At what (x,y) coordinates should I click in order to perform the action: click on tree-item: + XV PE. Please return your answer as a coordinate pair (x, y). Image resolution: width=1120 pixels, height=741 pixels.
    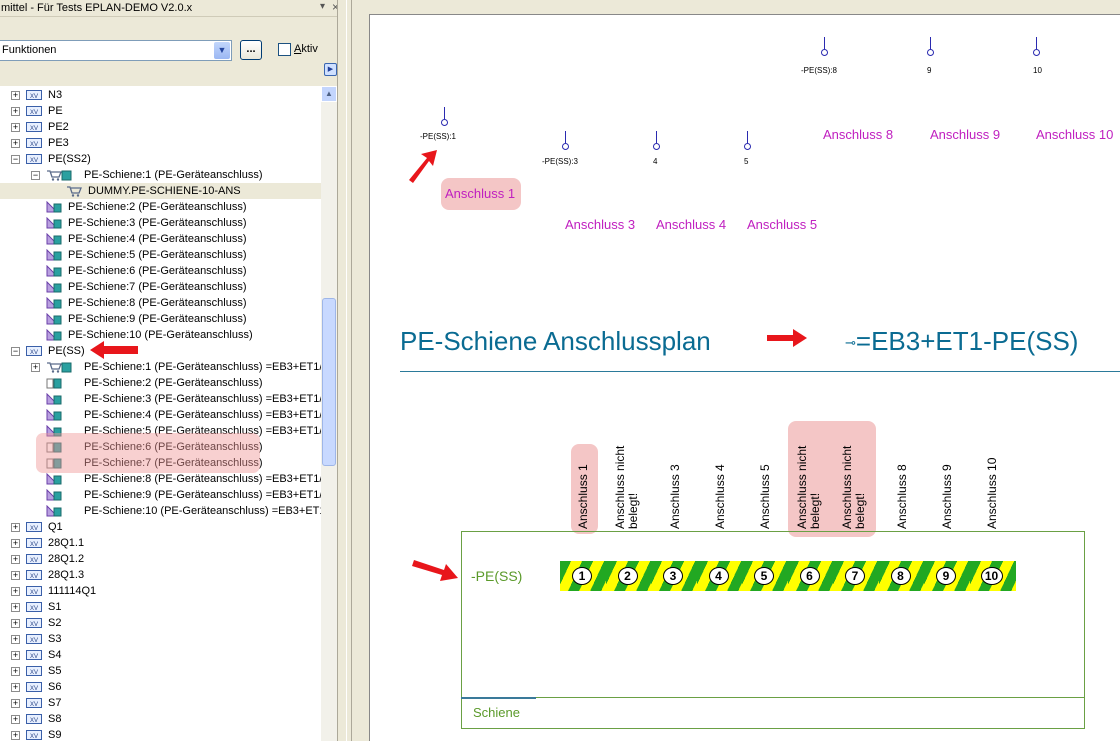
    Looking at the image, I should click on (160, 111).